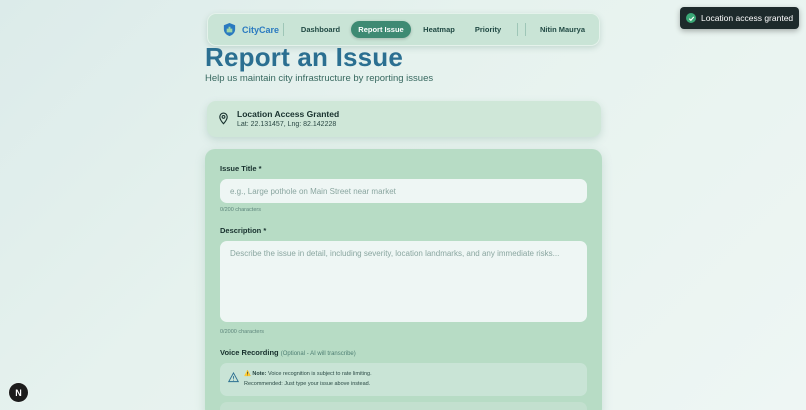 The height and width of the screenshot is (410, 806). Describe the element at coordinates (241, 168) in the screenshot. I see `issue-title-label: Issue Title *` at that location.